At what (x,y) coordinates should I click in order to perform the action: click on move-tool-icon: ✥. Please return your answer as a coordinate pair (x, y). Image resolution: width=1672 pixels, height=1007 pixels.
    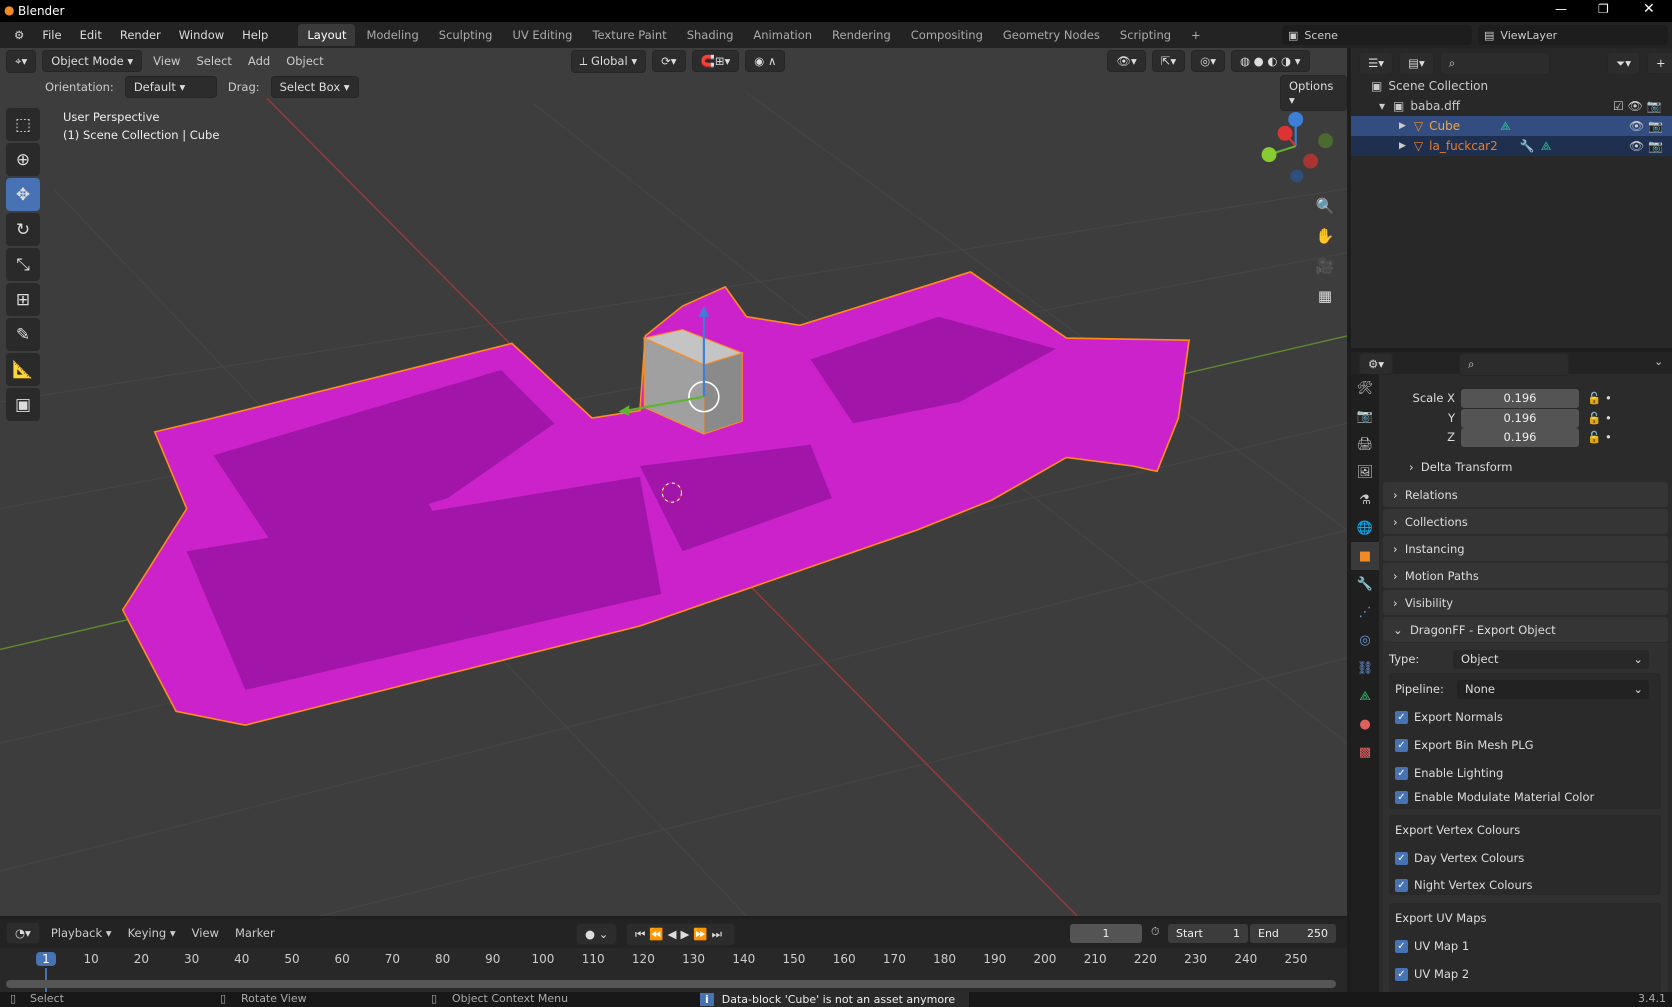
    Looking at the image, I should click on (23, 194).